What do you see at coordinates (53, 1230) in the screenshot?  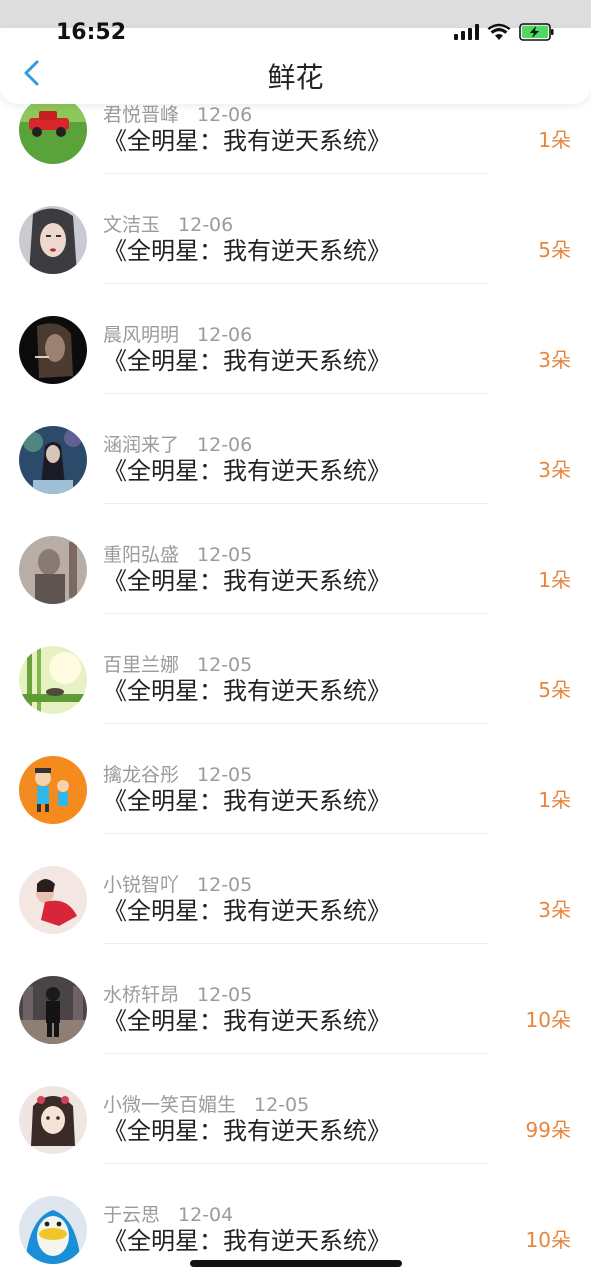 I see `duck-avatar` at bounding box center [53, 1230].